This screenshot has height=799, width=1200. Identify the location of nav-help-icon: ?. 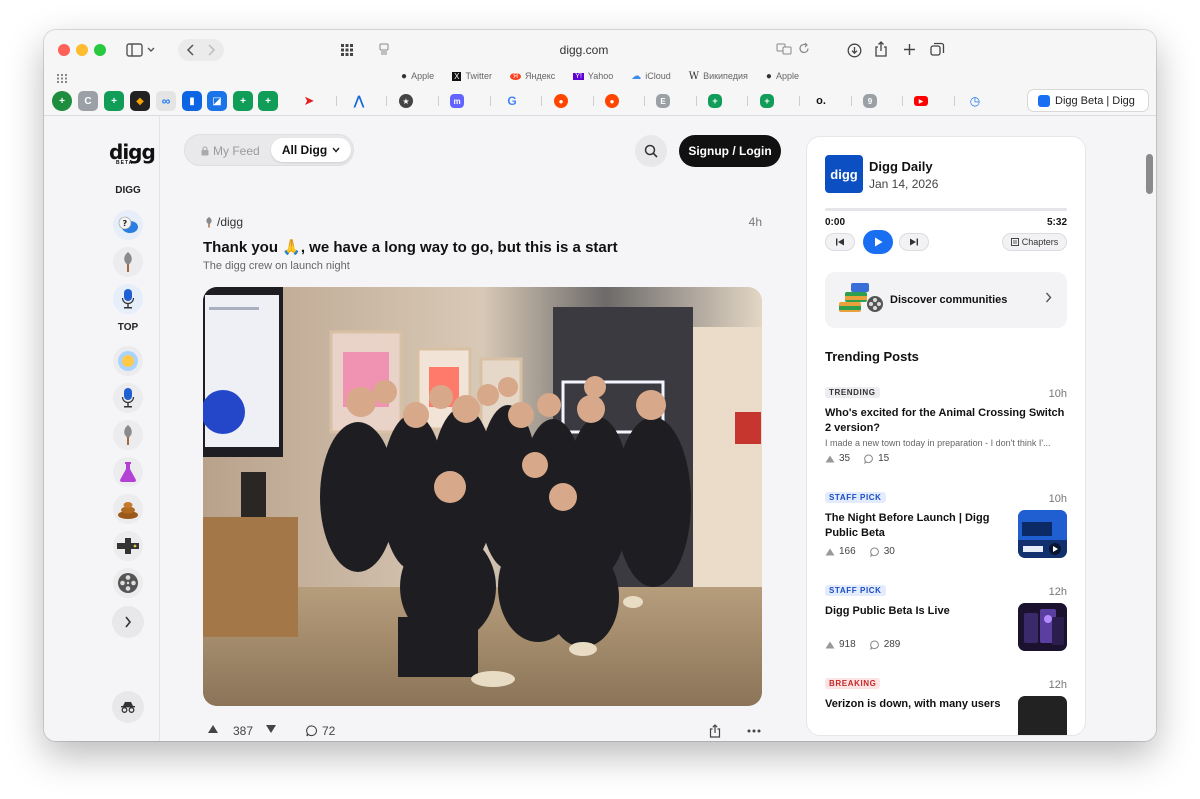
(128, 225).